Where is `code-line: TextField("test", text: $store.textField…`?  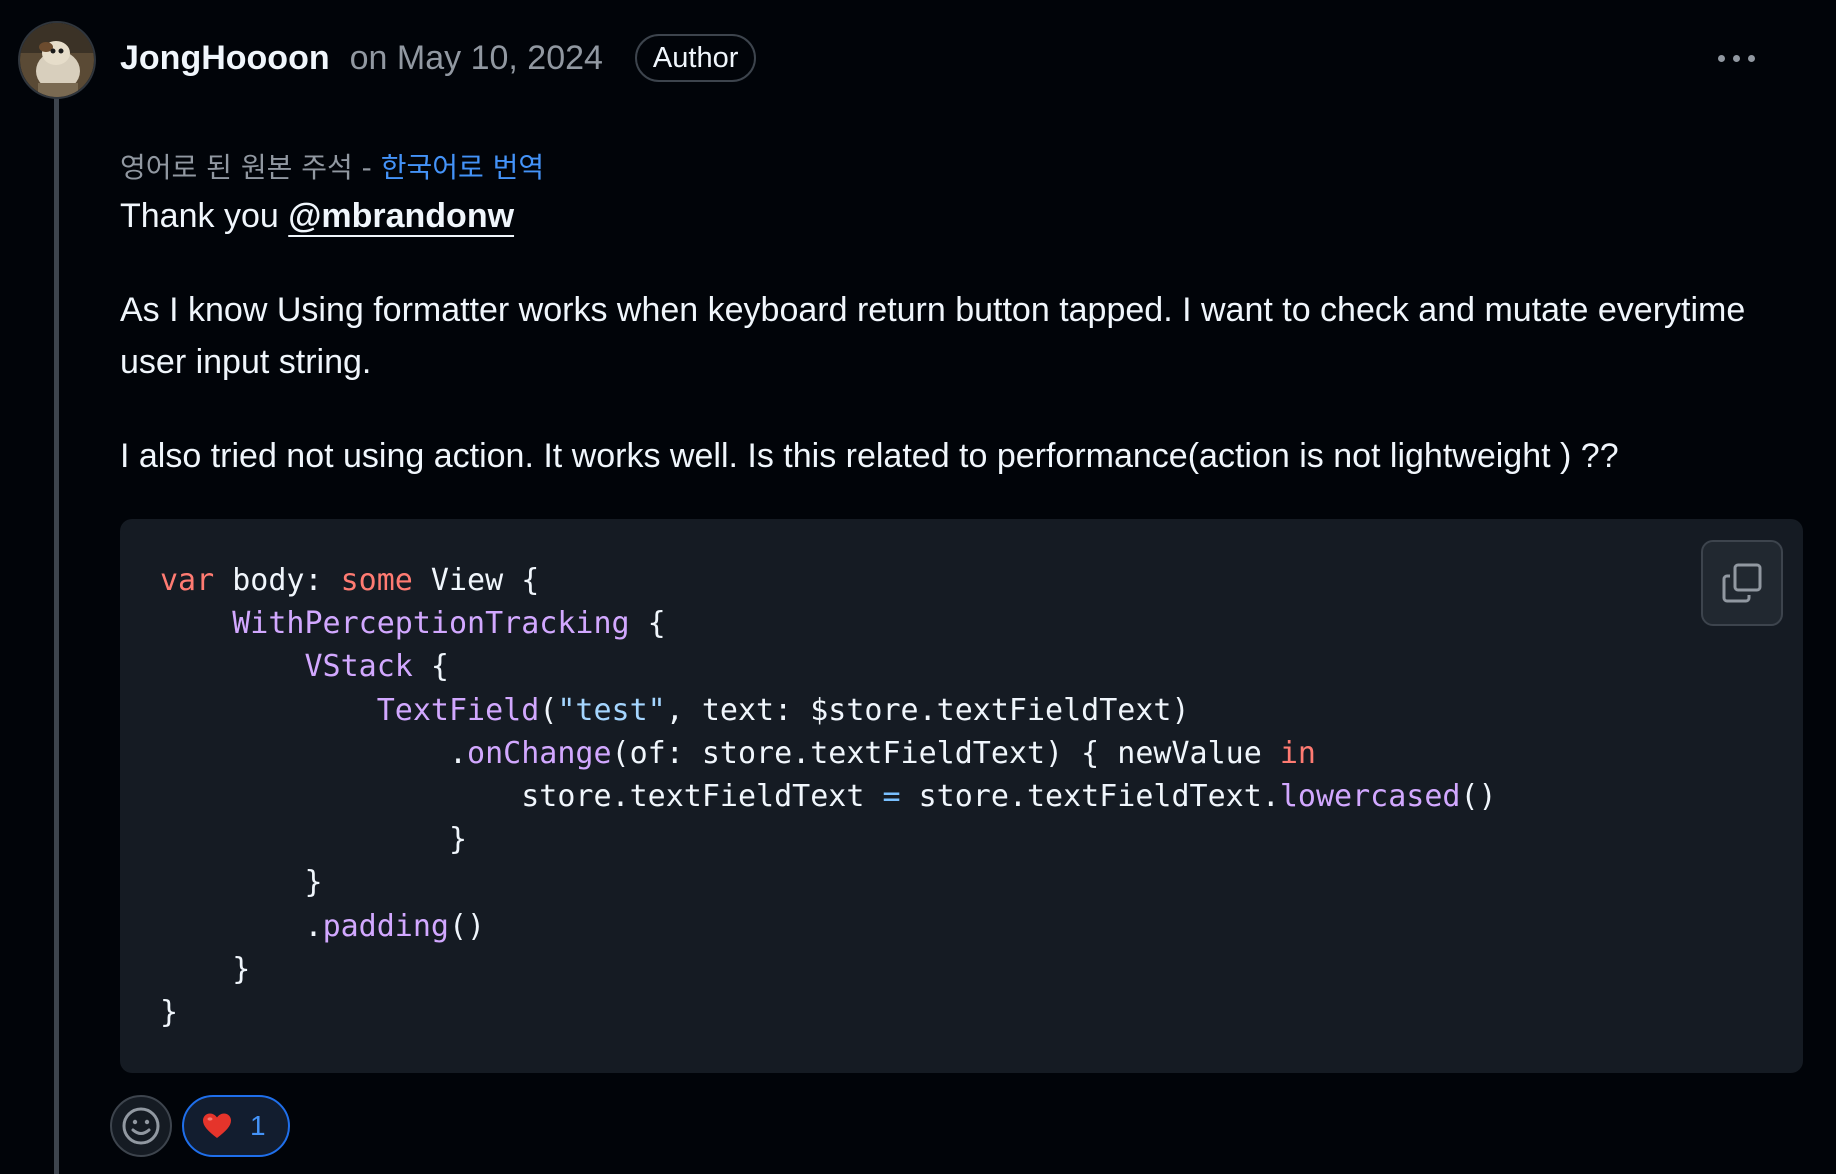 code-line: TextField("test", text: $store.textField… is located at coordinates (783, 710).